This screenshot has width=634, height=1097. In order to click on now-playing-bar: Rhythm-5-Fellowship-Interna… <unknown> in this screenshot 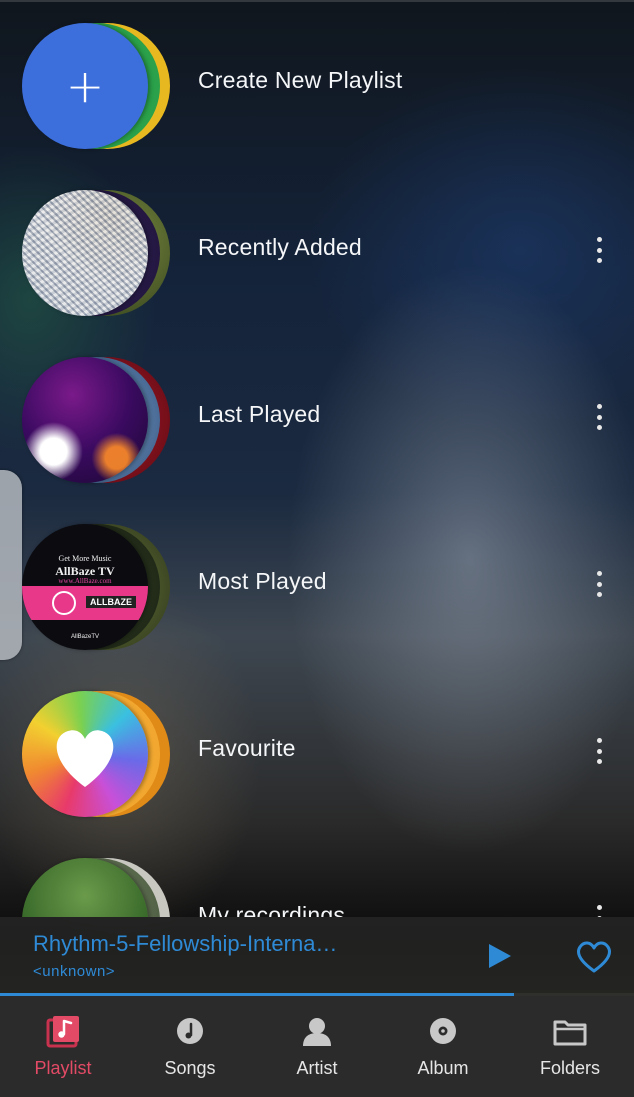, I will do `click(317, 957)`.